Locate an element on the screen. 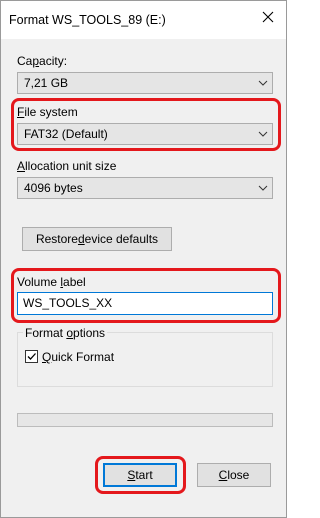 This screenshot has width=320, height=518. volume-label-input is located at coordinates (143, 303).